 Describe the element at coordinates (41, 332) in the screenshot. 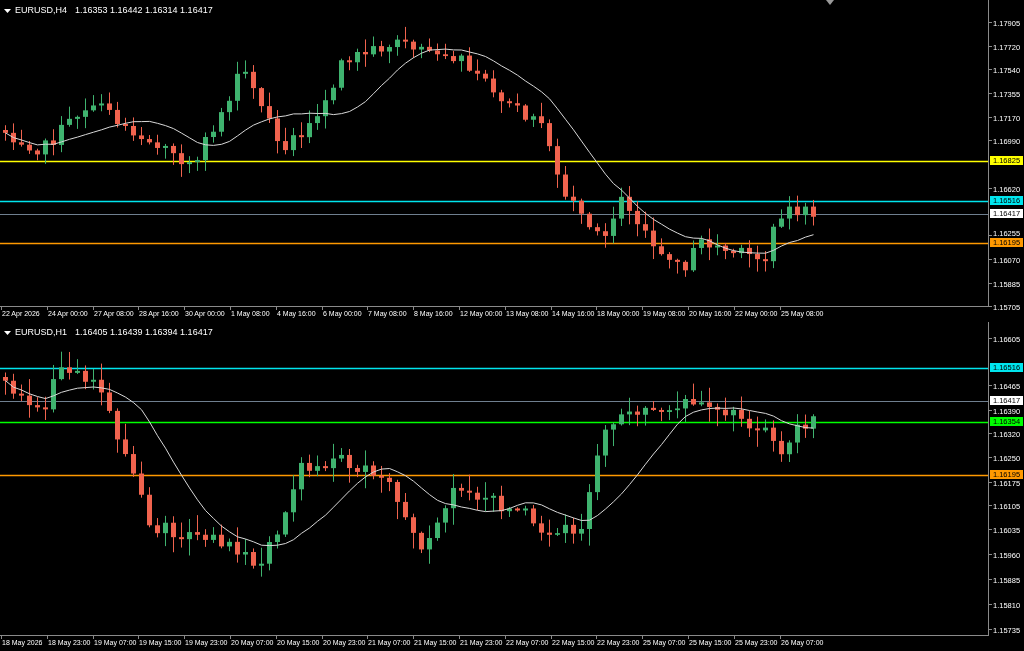

I see `chart-symbol: EURUSD,H1` at that location.